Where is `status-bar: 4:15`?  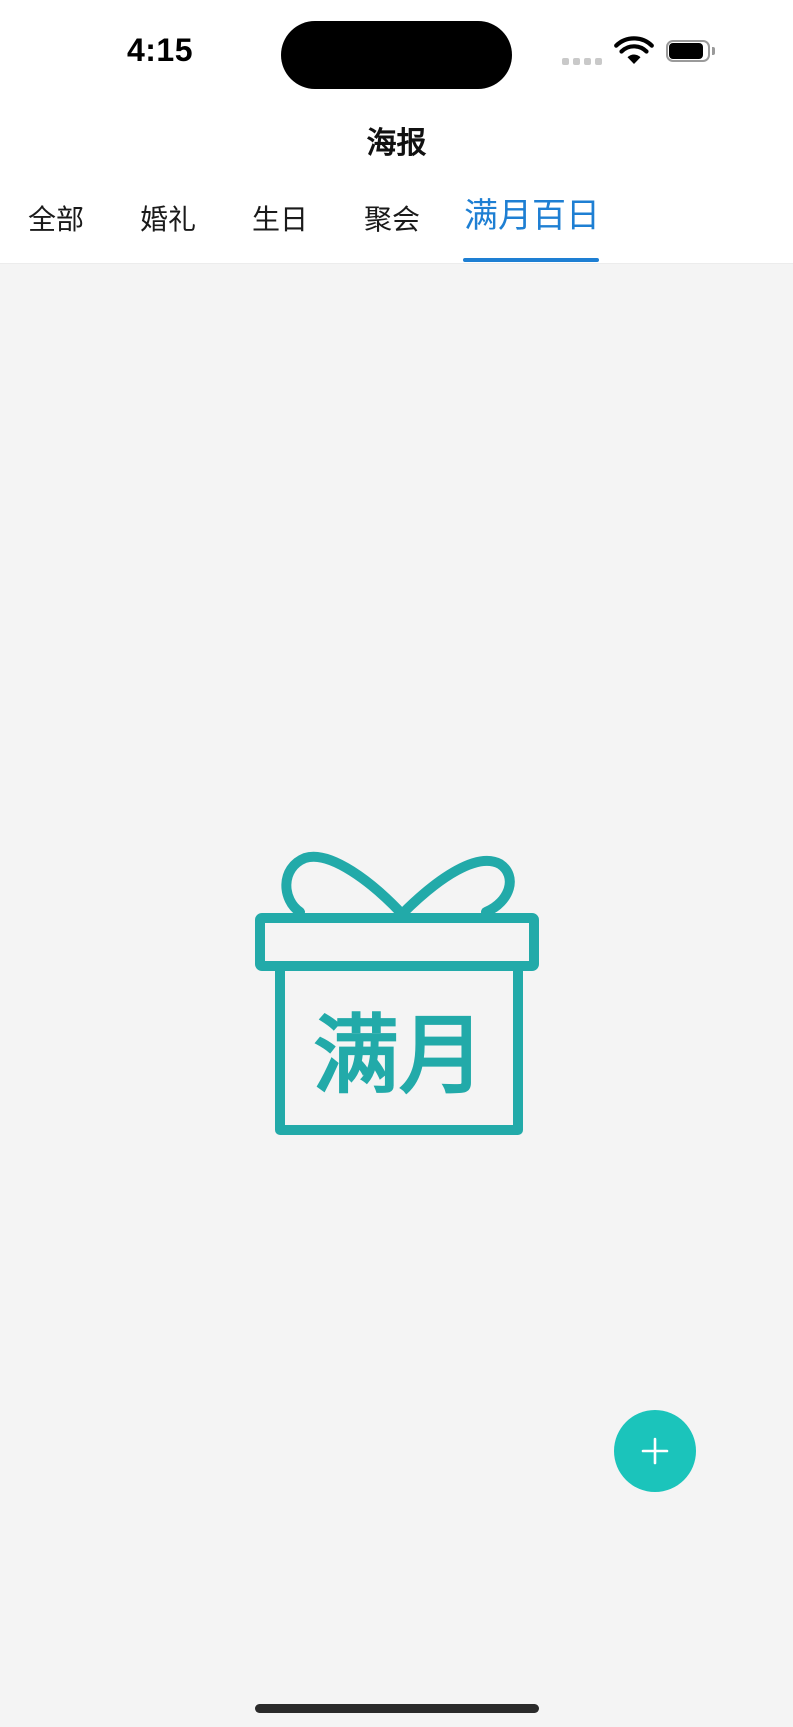
status-bar: 4:15 is located at coordinates (396, 50).